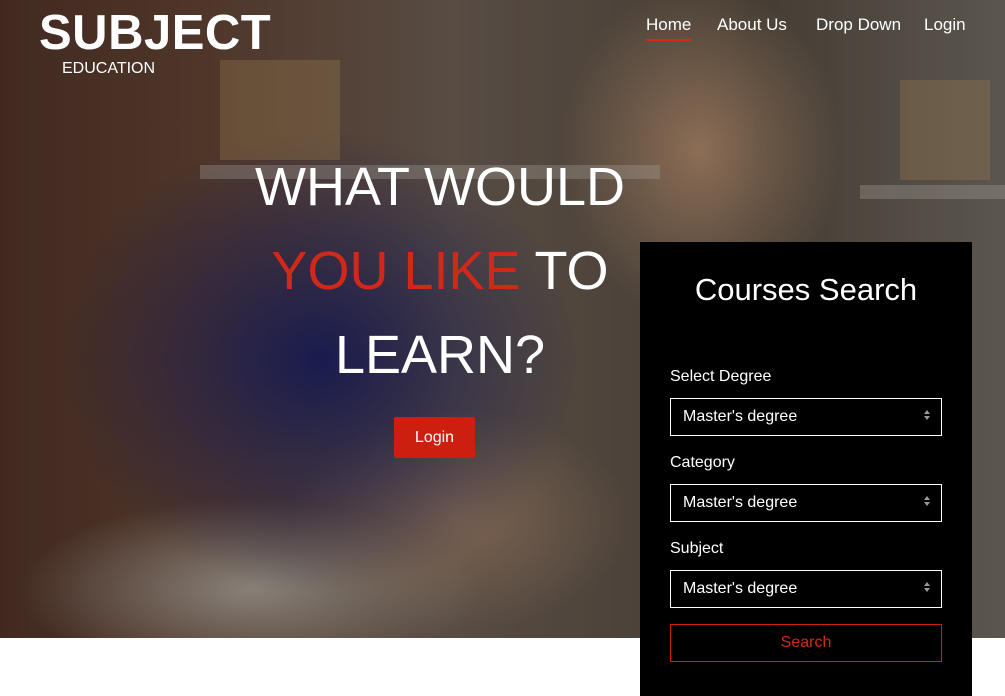 The image size is (1005, 696). What do you see at coordinates (502, 30) in the screenshot?
I see `main-nav: Home About Us Drop Down Login` at bounding box center [502, 30].